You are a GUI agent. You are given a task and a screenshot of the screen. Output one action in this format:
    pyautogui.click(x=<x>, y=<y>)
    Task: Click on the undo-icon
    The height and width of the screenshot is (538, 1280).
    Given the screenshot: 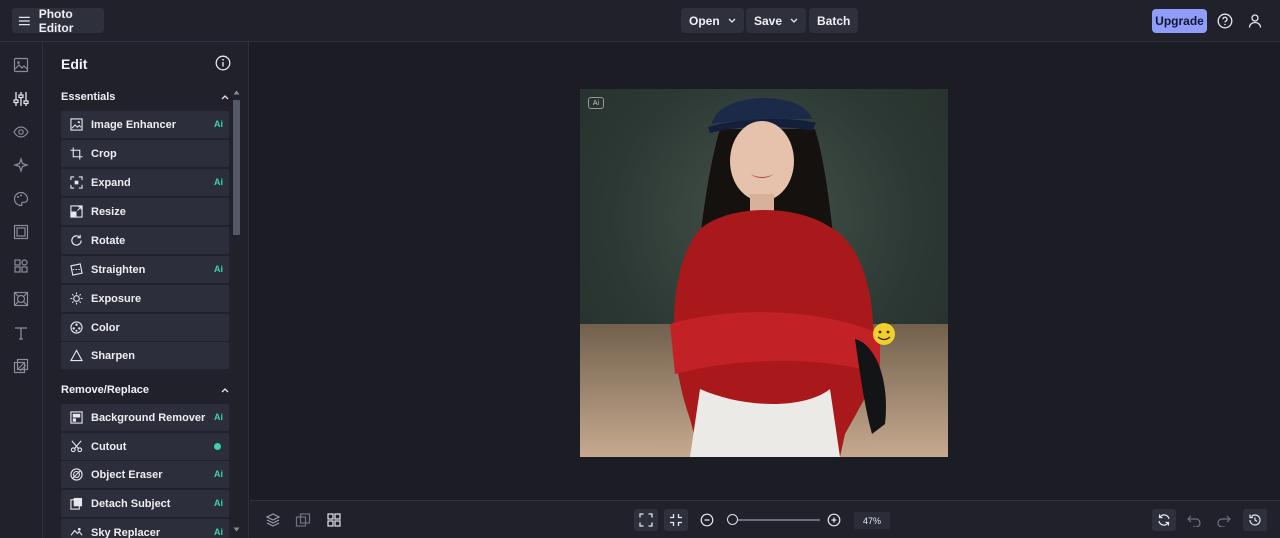 What is the action you would take?
    pyautogui.click(x=1194, y=521)
    